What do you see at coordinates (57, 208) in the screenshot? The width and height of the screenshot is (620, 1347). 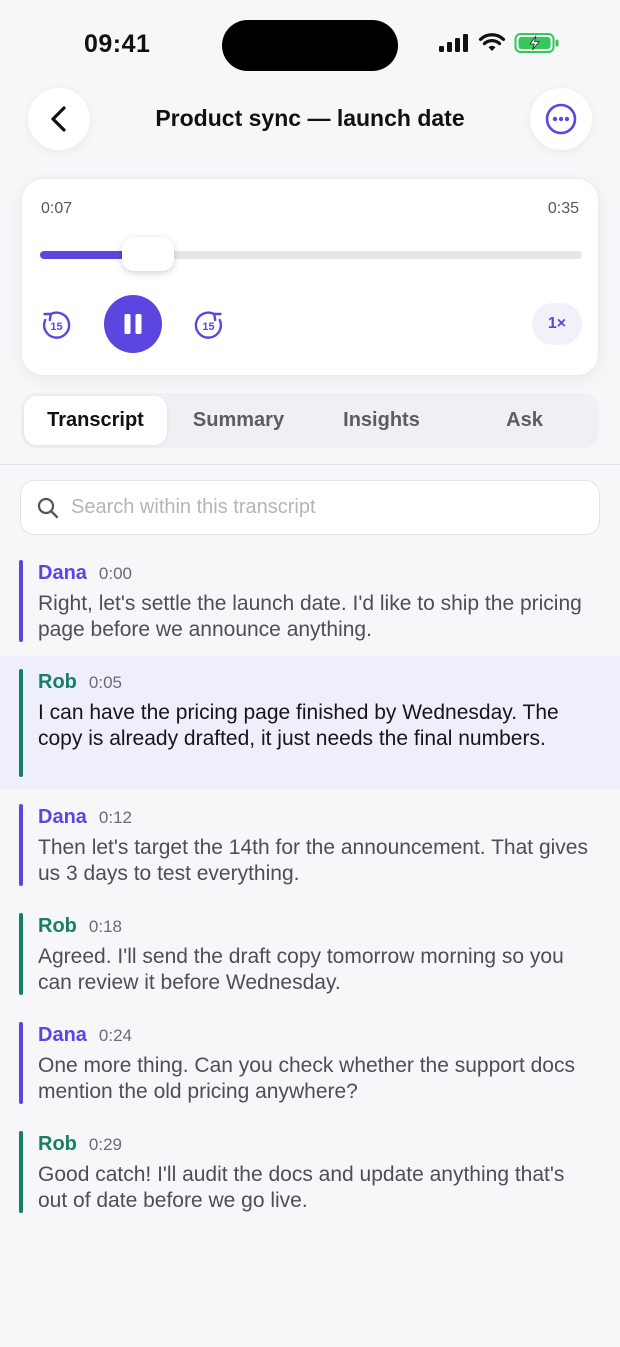 I see `elapsed-time: 0:07` at bounding box center [57, 208].